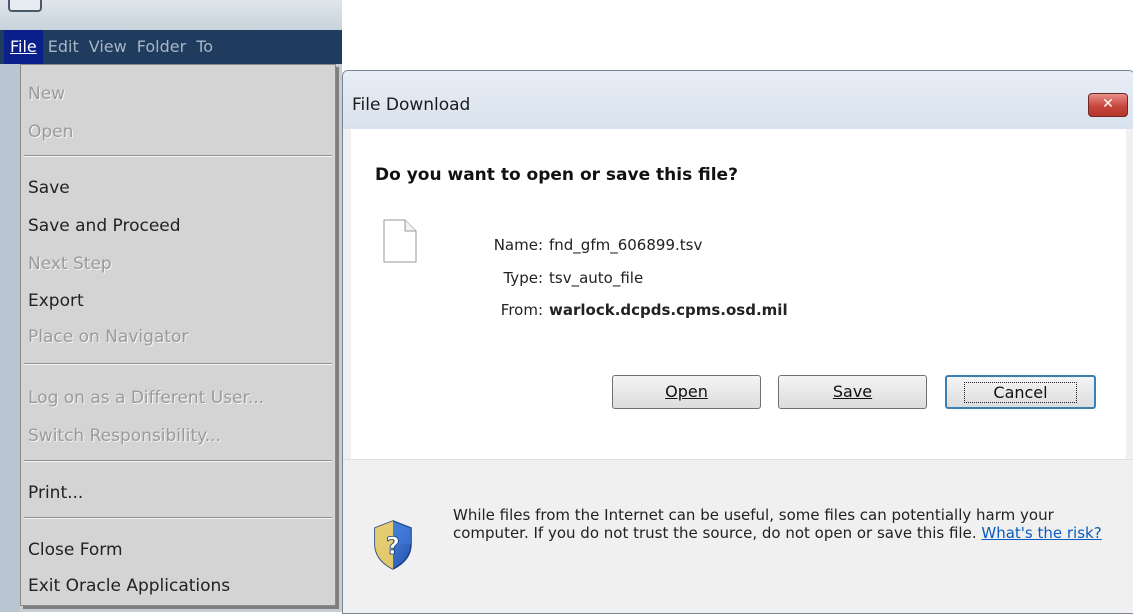  I want to click on menu-file-label: File, so click(23, 46).